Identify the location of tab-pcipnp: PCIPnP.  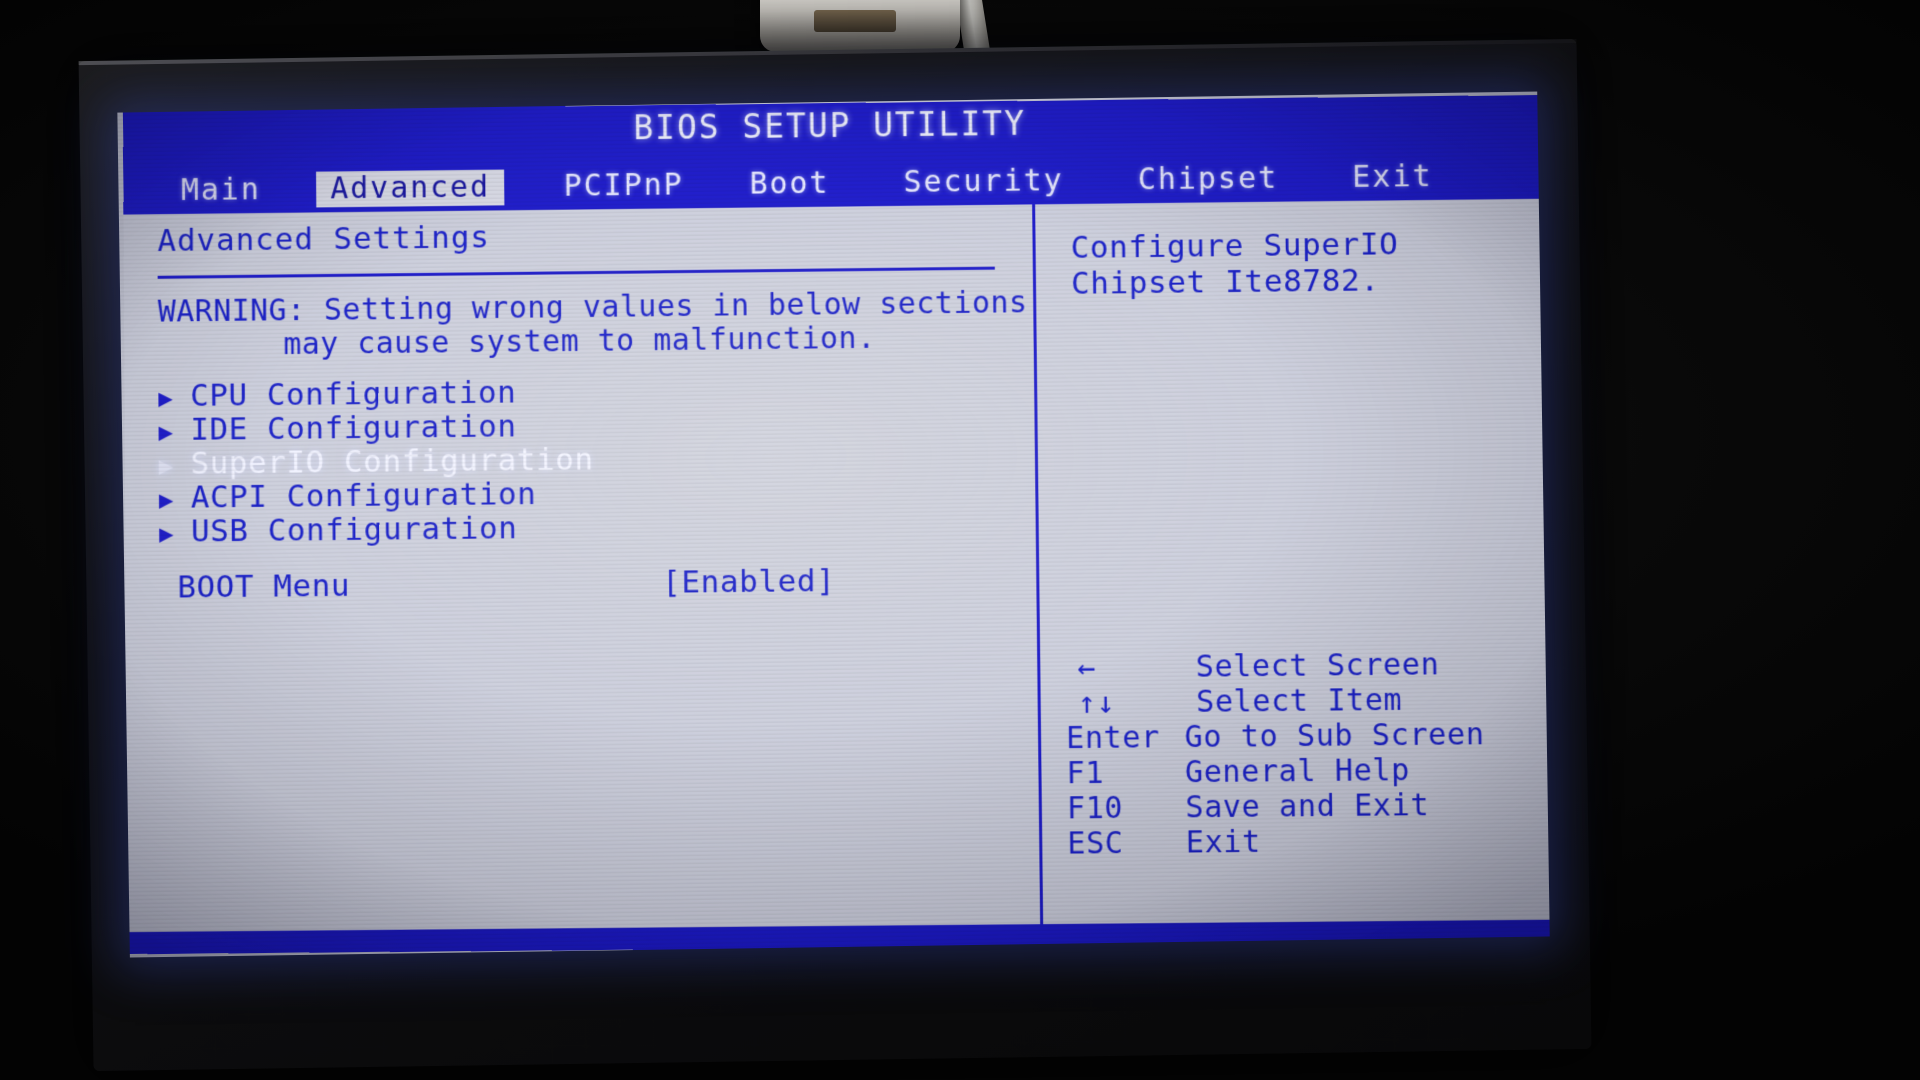
(624, 185).